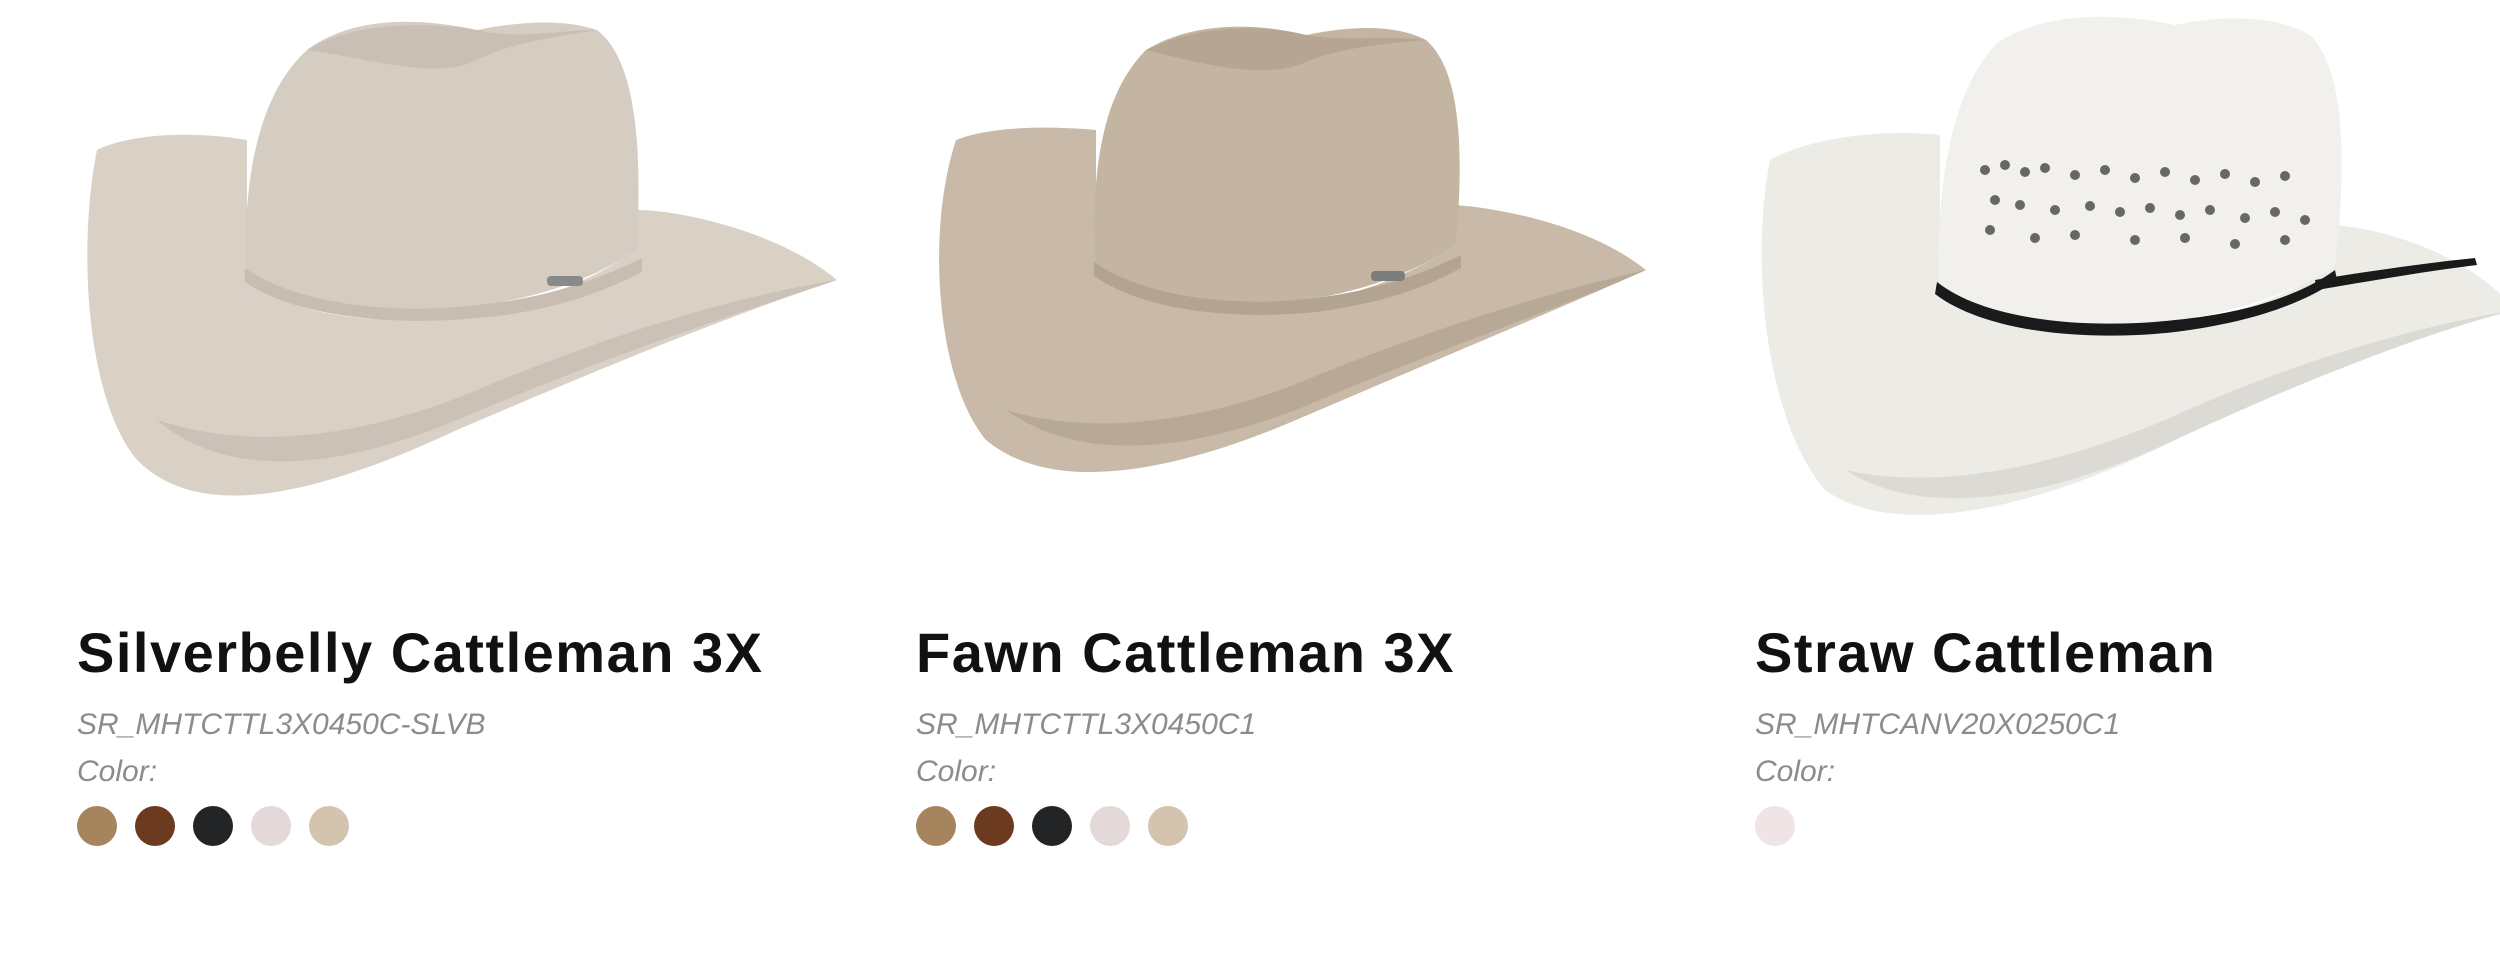 The width and height of the screenshot is (2500, 979). What do you see at coordinates (1086, 724) in the screenshot?
I see `product-sku: SR_MHTCTTL3X0450C1` at bounding box center [1086, 724].